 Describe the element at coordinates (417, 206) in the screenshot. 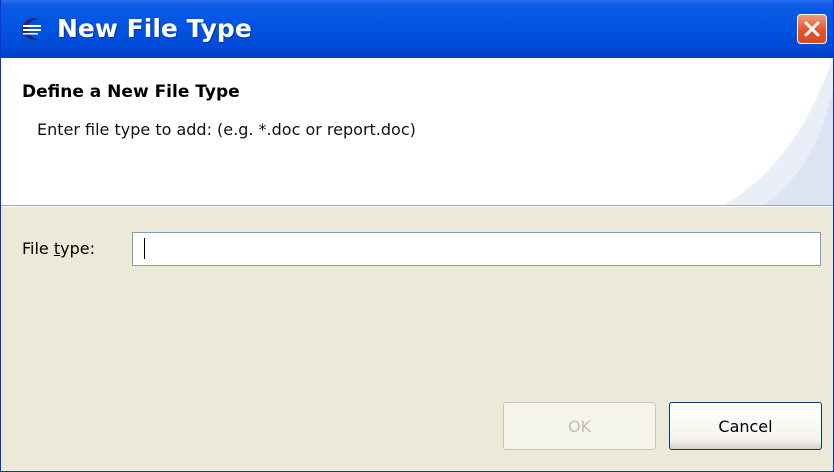

I see `separator-highlight` at that location.